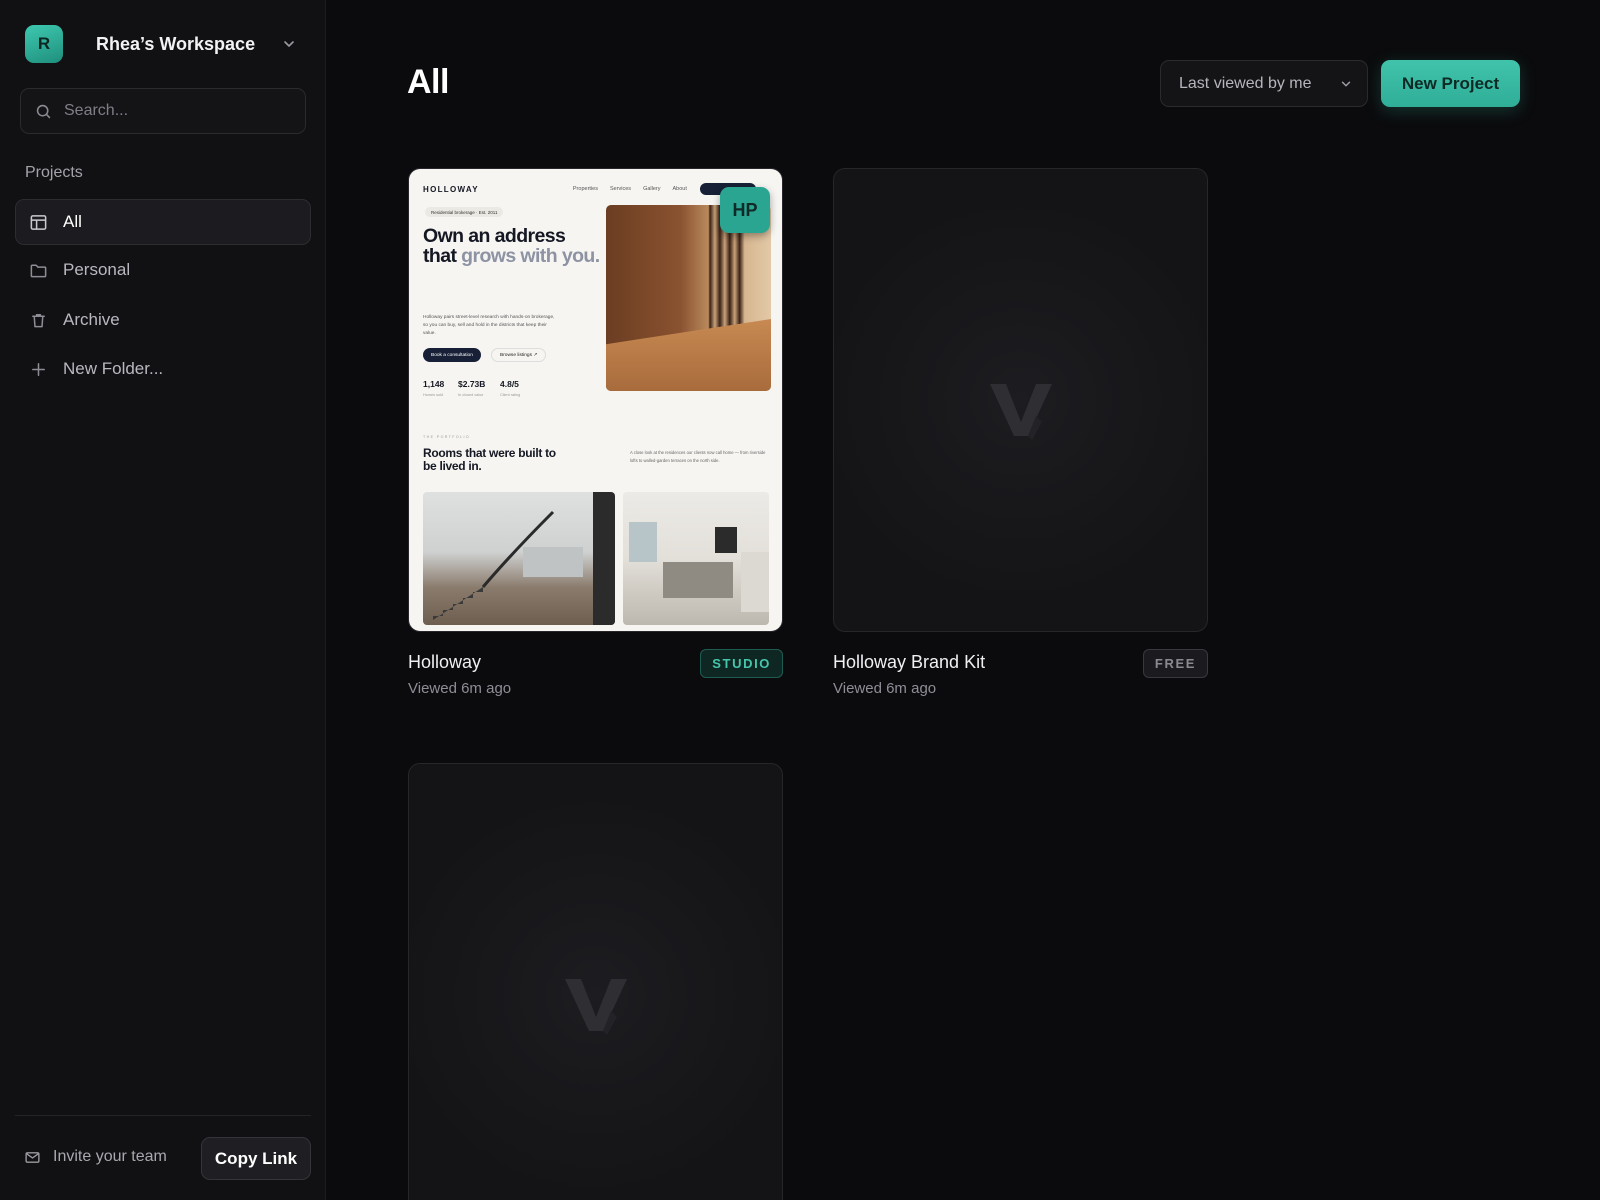 Image resolution: width=1600 pixels, height=1200 pixels. I want to click on preview-nav-links: Properties Services Gallery About, so click(630, 189).